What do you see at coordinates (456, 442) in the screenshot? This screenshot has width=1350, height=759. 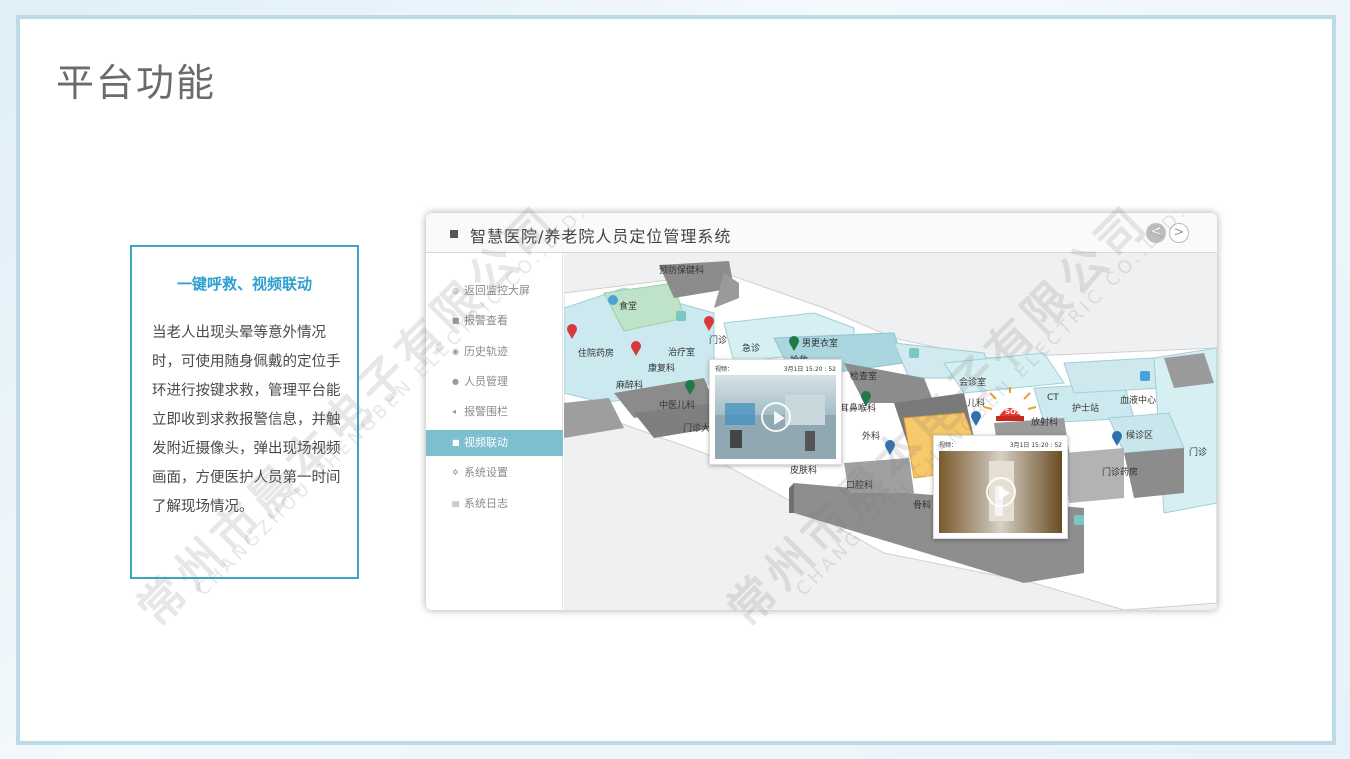 I see `video-icon: ■` at bounding box center [456, 442].